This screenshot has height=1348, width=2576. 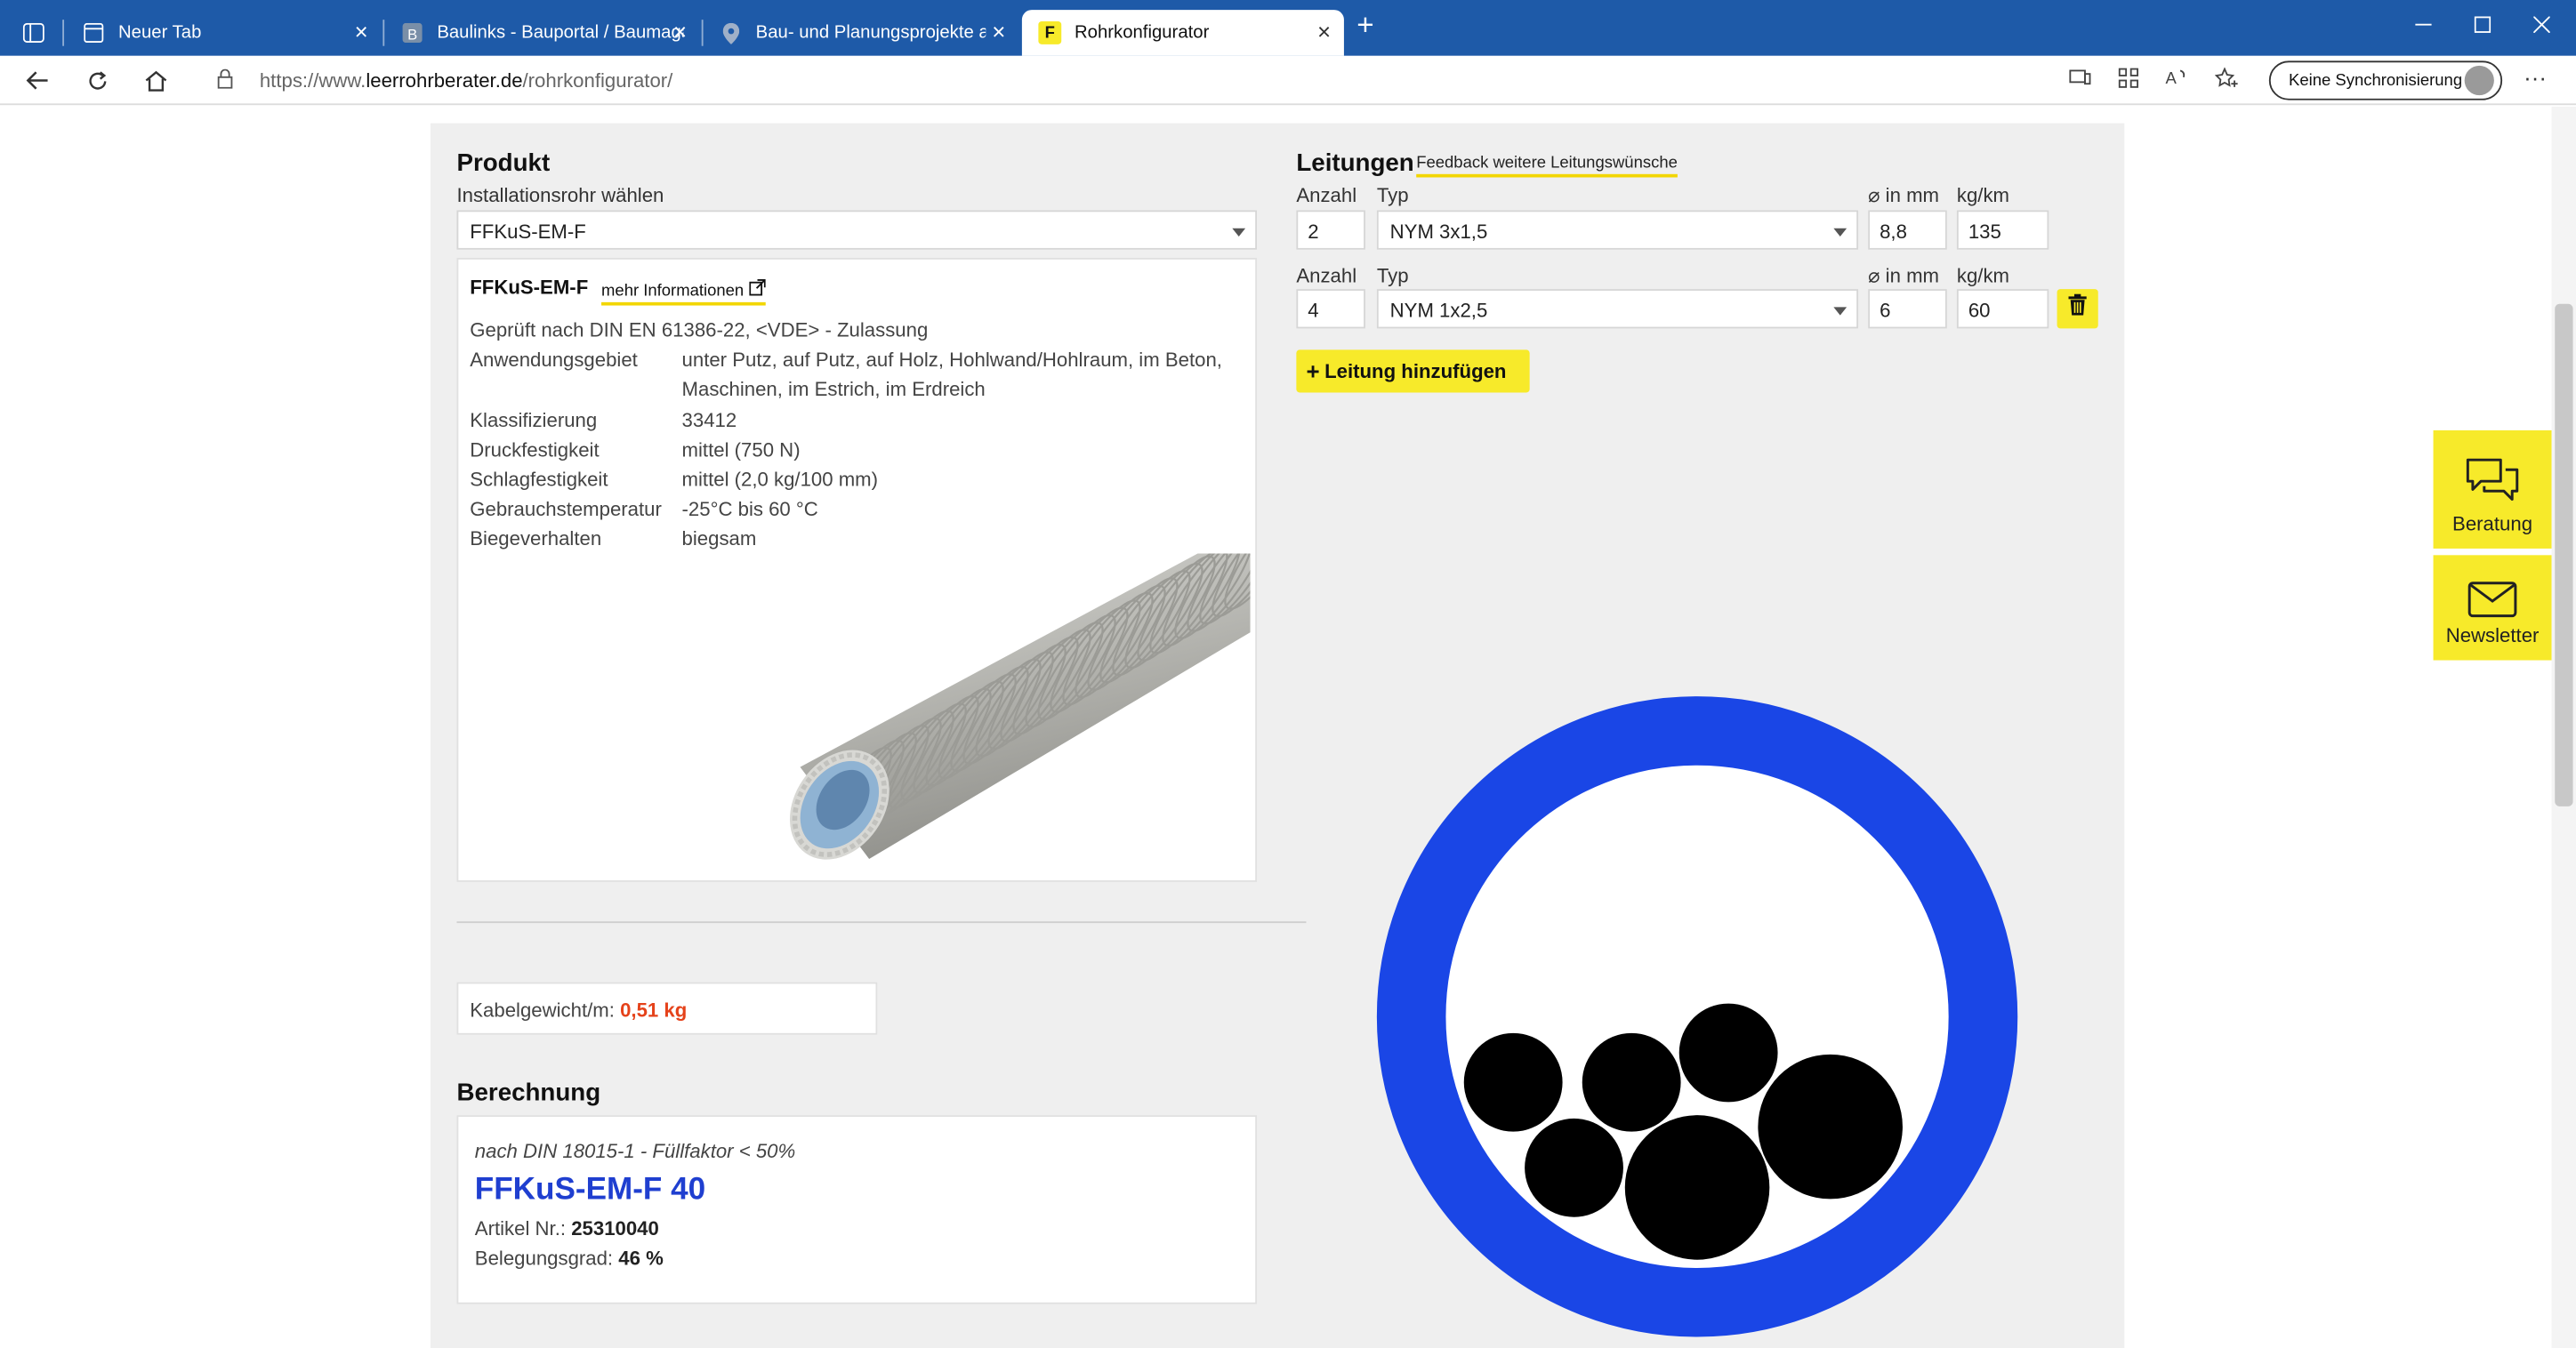 I want to click on more-info-label: mehr Informationen, so click(x=673, y=292).